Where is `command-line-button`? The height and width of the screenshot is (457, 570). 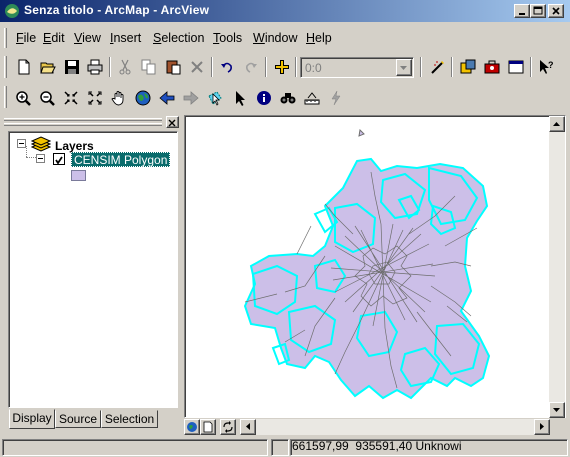
command-line-button is located at coordinates (516, 67).